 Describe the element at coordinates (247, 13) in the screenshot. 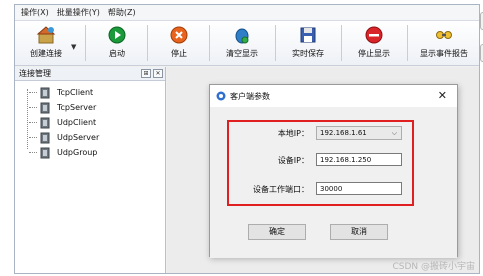

I see `menubar: 操作(X) 批量操作(Y) 帮助(Z)` at that location.